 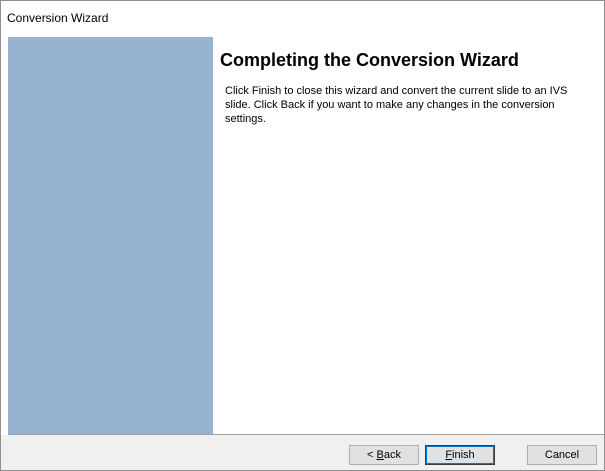 I want to click on title-bar: Conversion Wizard, so click(x=302, y=18).